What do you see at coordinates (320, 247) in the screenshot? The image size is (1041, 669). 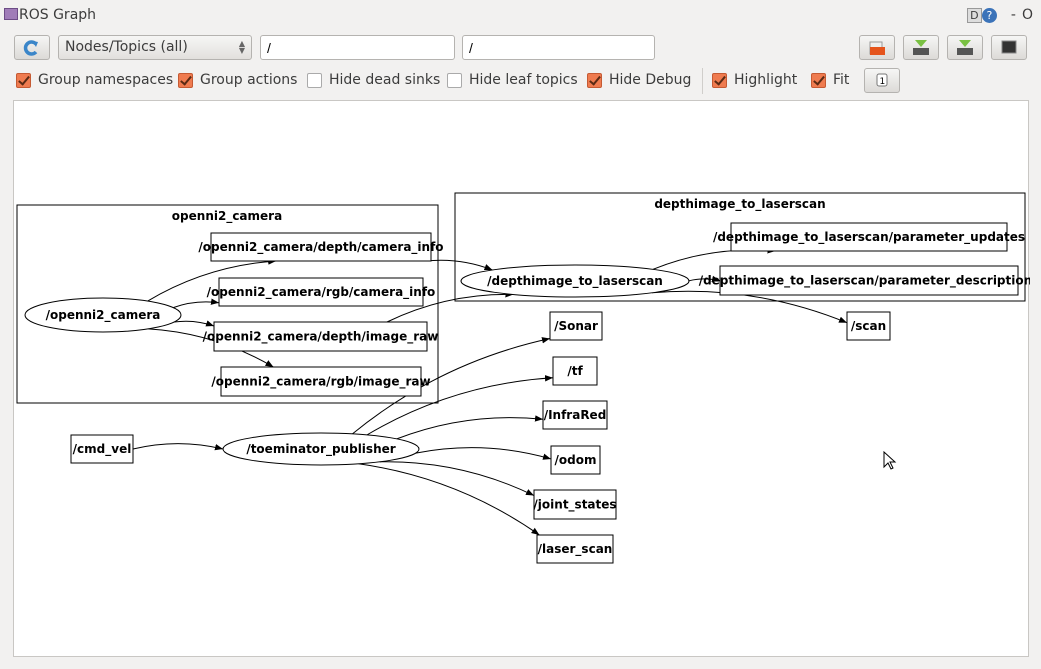 I see `topic-label: /openni2_camera/depth/camera_info` at bounding box center [320, 247].